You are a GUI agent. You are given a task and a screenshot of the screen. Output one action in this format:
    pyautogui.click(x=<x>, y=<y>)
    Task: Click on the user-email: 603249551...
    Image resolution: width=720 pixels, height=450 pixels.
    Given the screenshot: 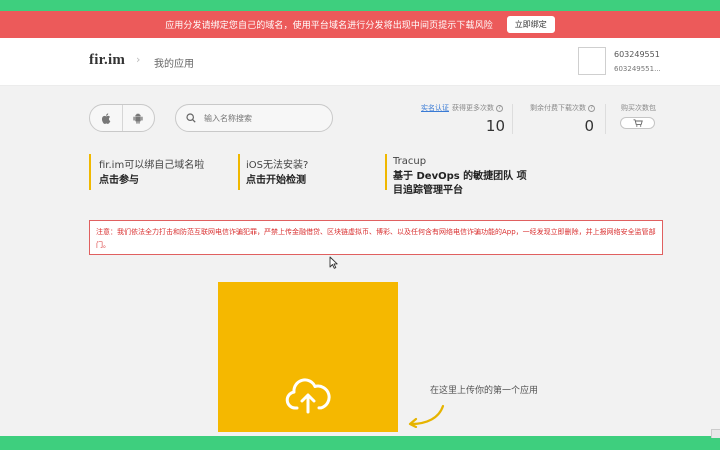 What is the action you would take?
    pyautogui.click(x=637, y=69)
    